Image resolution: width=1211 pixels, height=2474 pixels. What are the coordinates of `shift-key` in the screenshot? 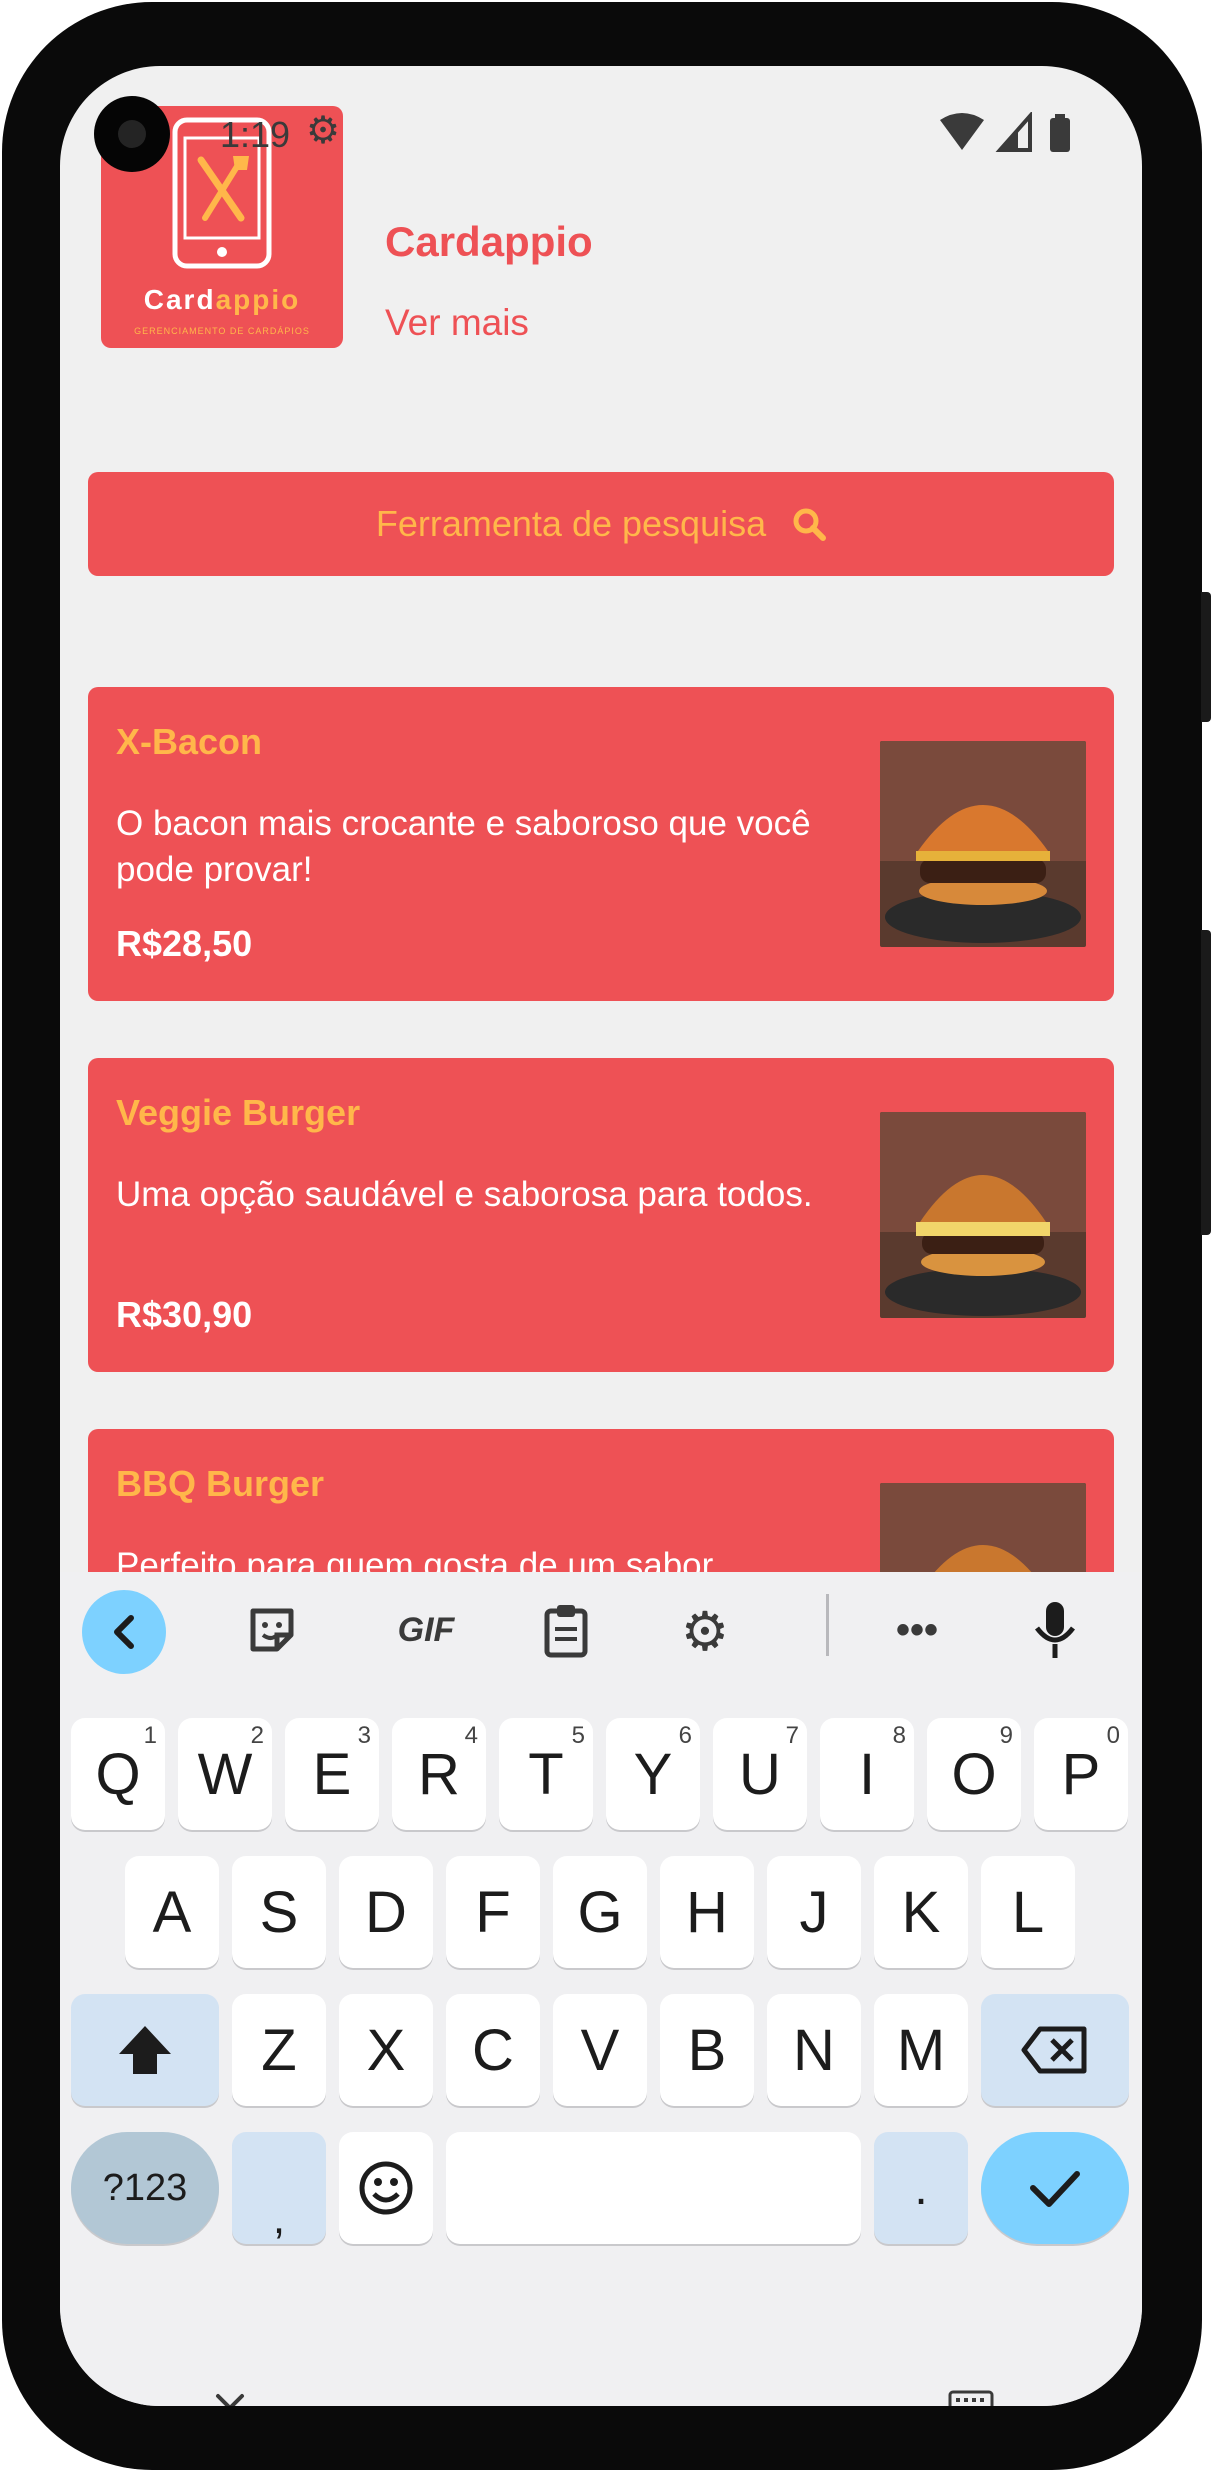 It's located at (145, 2050).